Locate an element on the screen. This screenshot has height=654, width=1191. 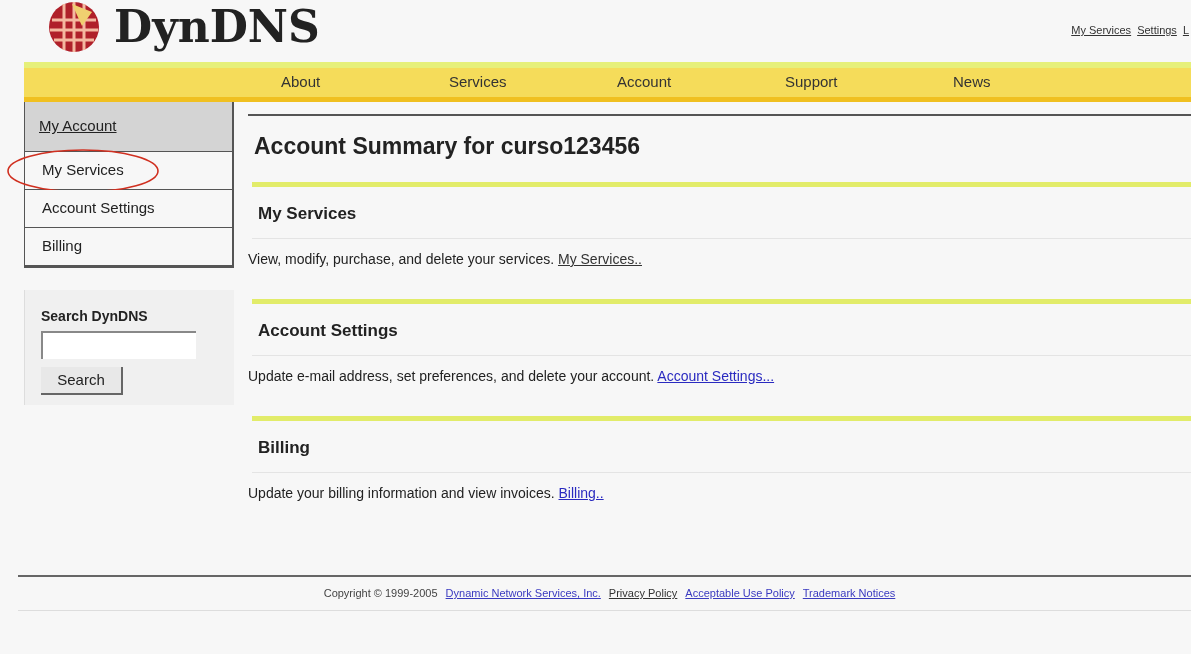
section-description: View, modify, purchase, and delete your services. My Services.. is located at coordinates (445, 259).